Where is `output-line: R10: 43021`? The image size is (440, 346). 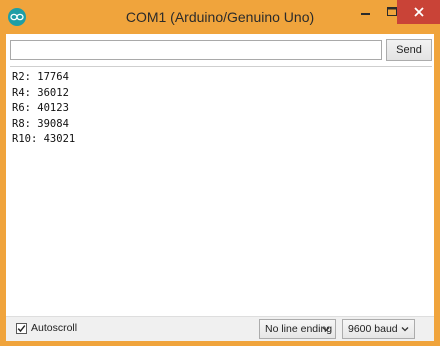
output-line: R10: 43021 is located at coordinates (44, 139).